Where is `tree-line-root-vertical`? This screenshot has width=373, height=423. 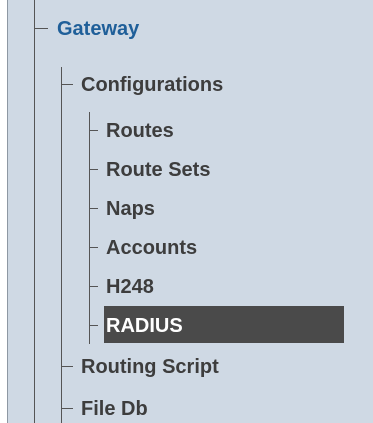
tree-line-root-vertical is located at coordinates (34, 211).